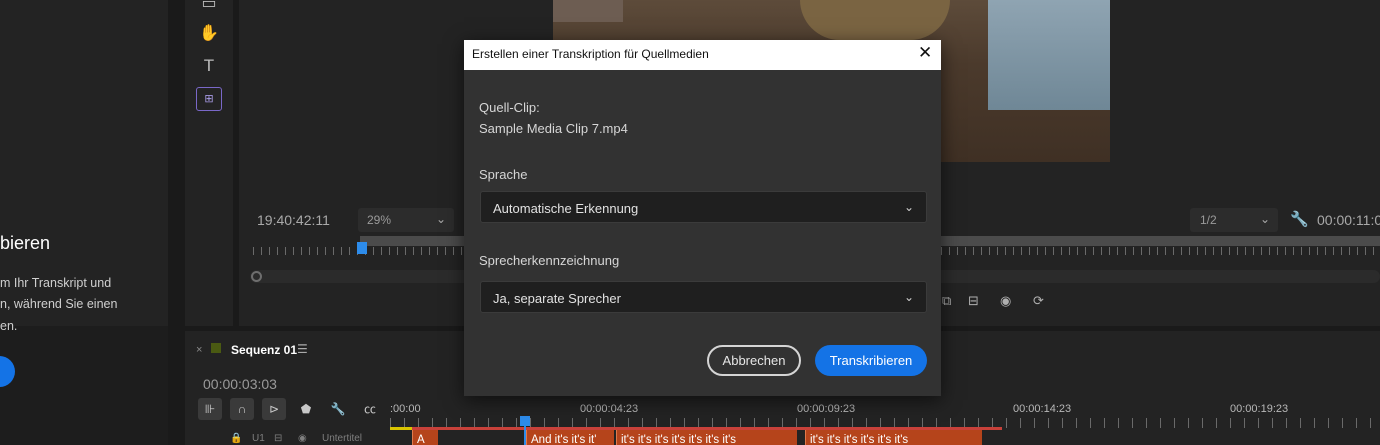 The image size is (1380, 445). I want to click on track-id: U1, so click(258, 438).